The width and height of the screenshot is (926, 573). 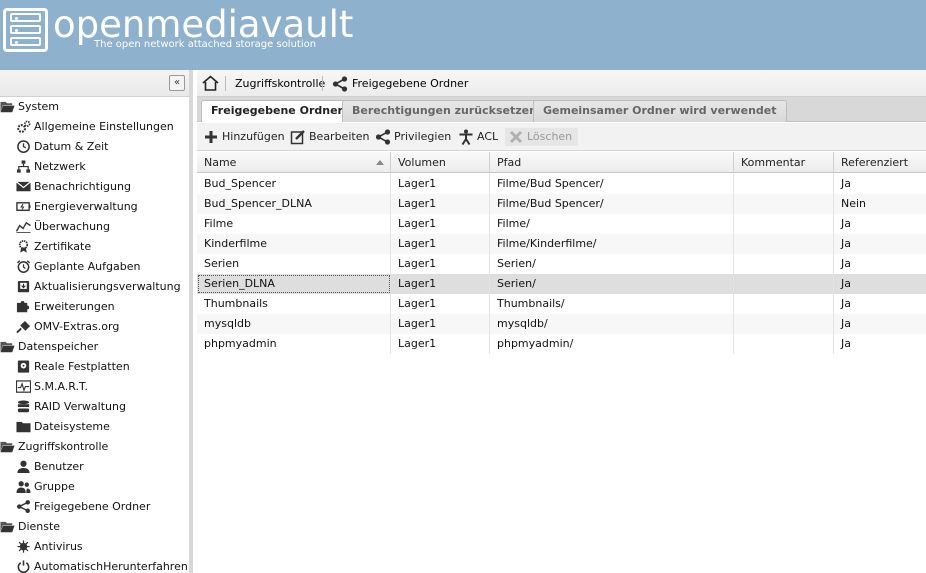 I want to click on cell-referenced: Nein, so click(x=854, y=203).